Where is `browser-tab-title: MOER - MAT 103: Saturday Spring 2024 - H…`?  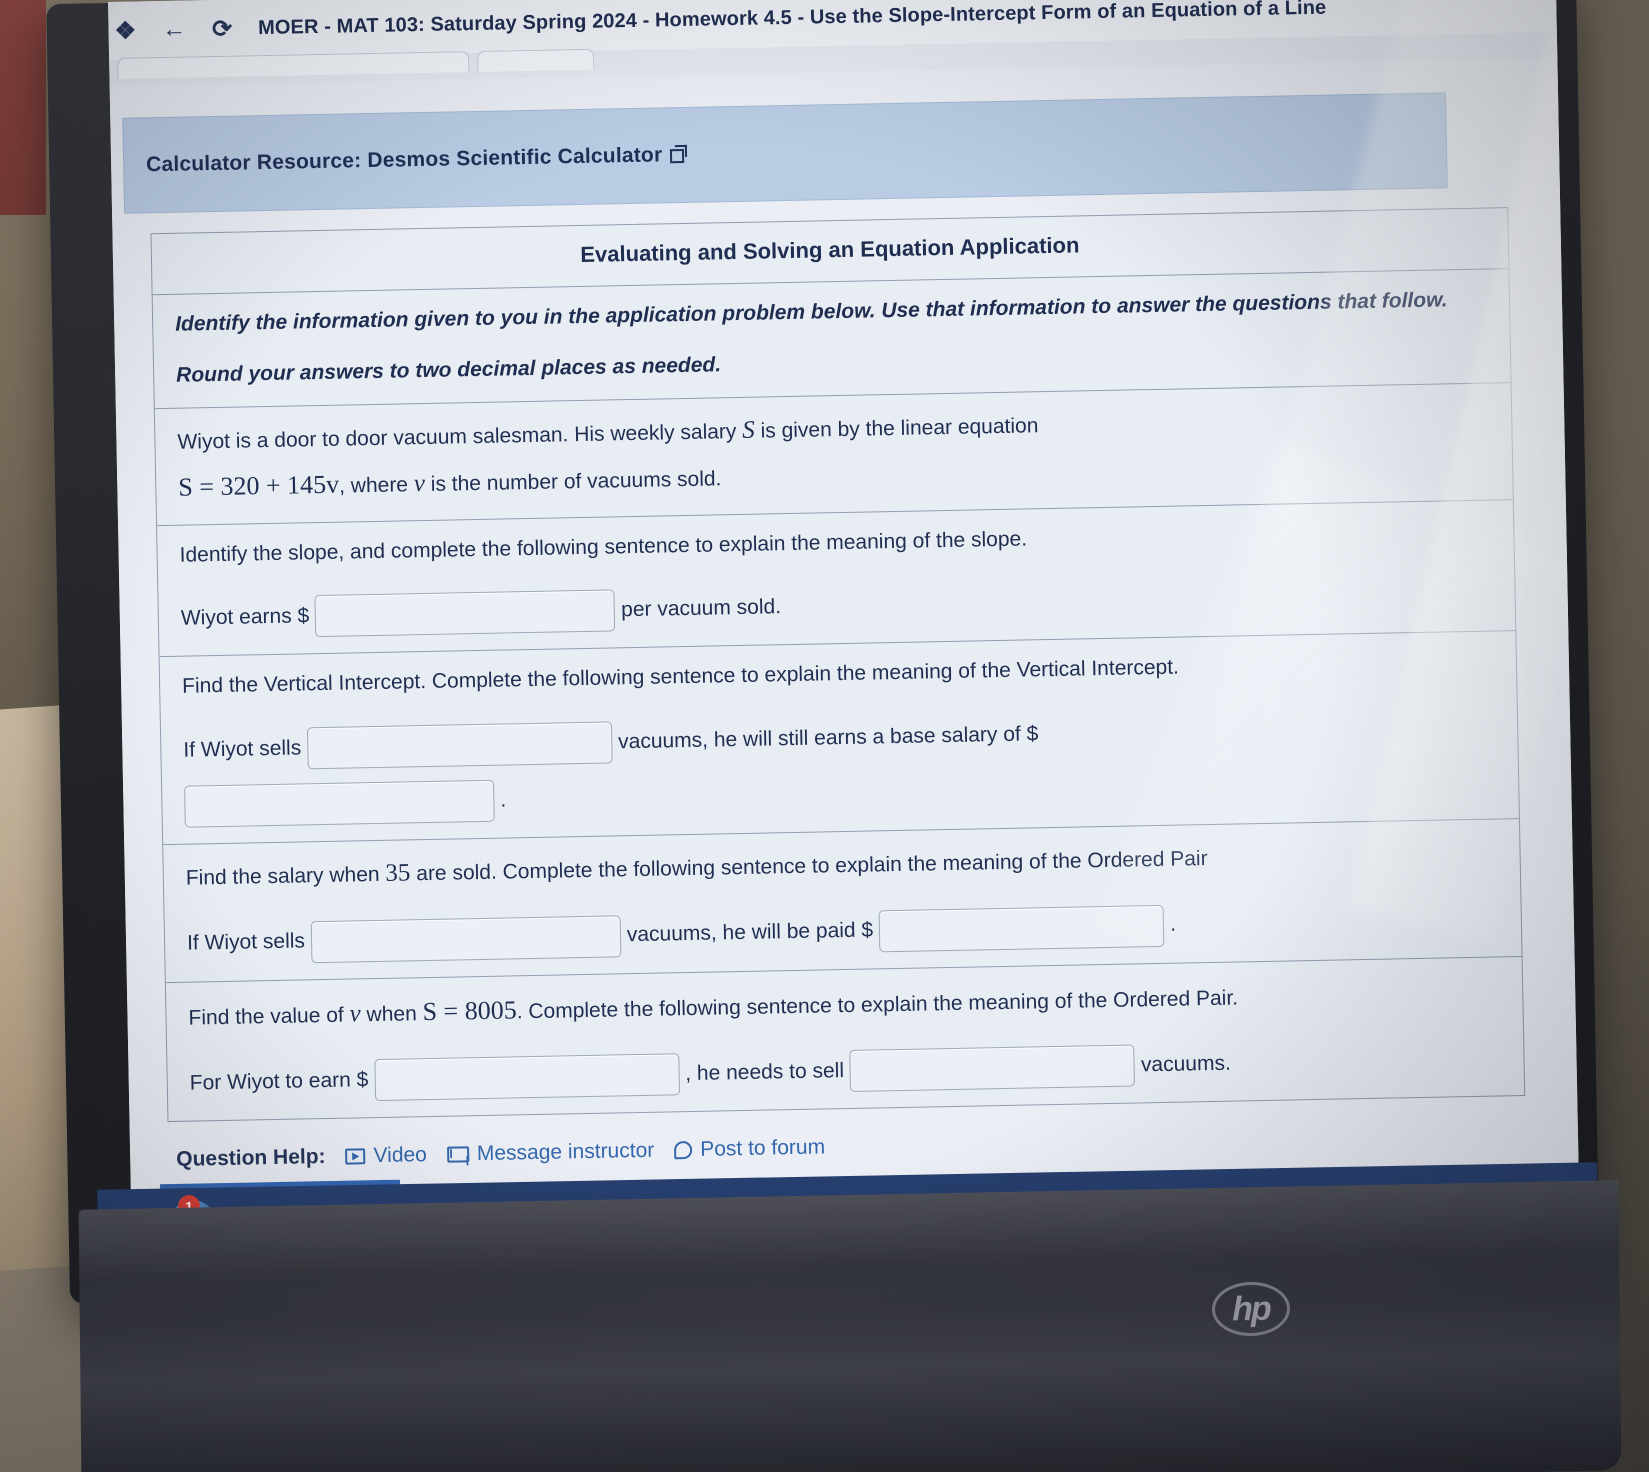
browser-tab-title: MOER - MAT 103: Saturday Spring 2024 - H… is located at coordinates (792, 20).